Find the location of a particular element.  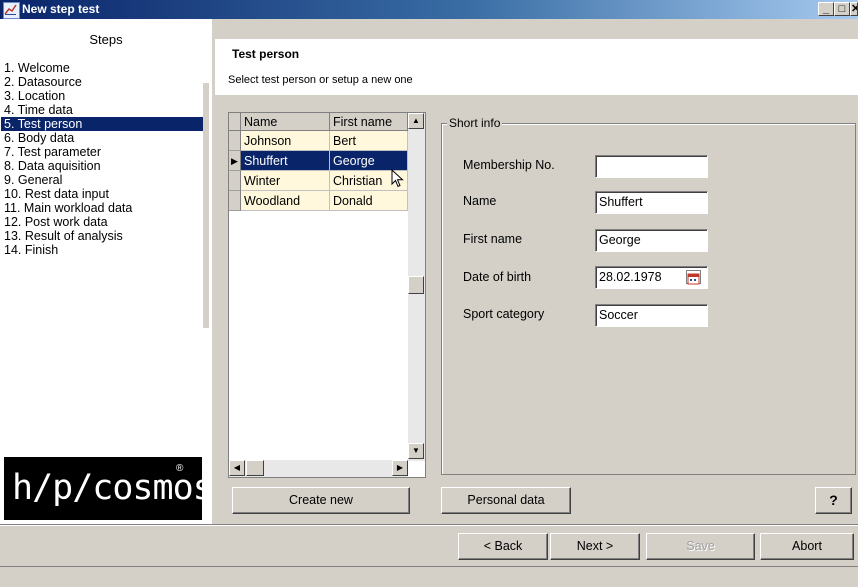

app-icon is located at coordinates (11, 10).